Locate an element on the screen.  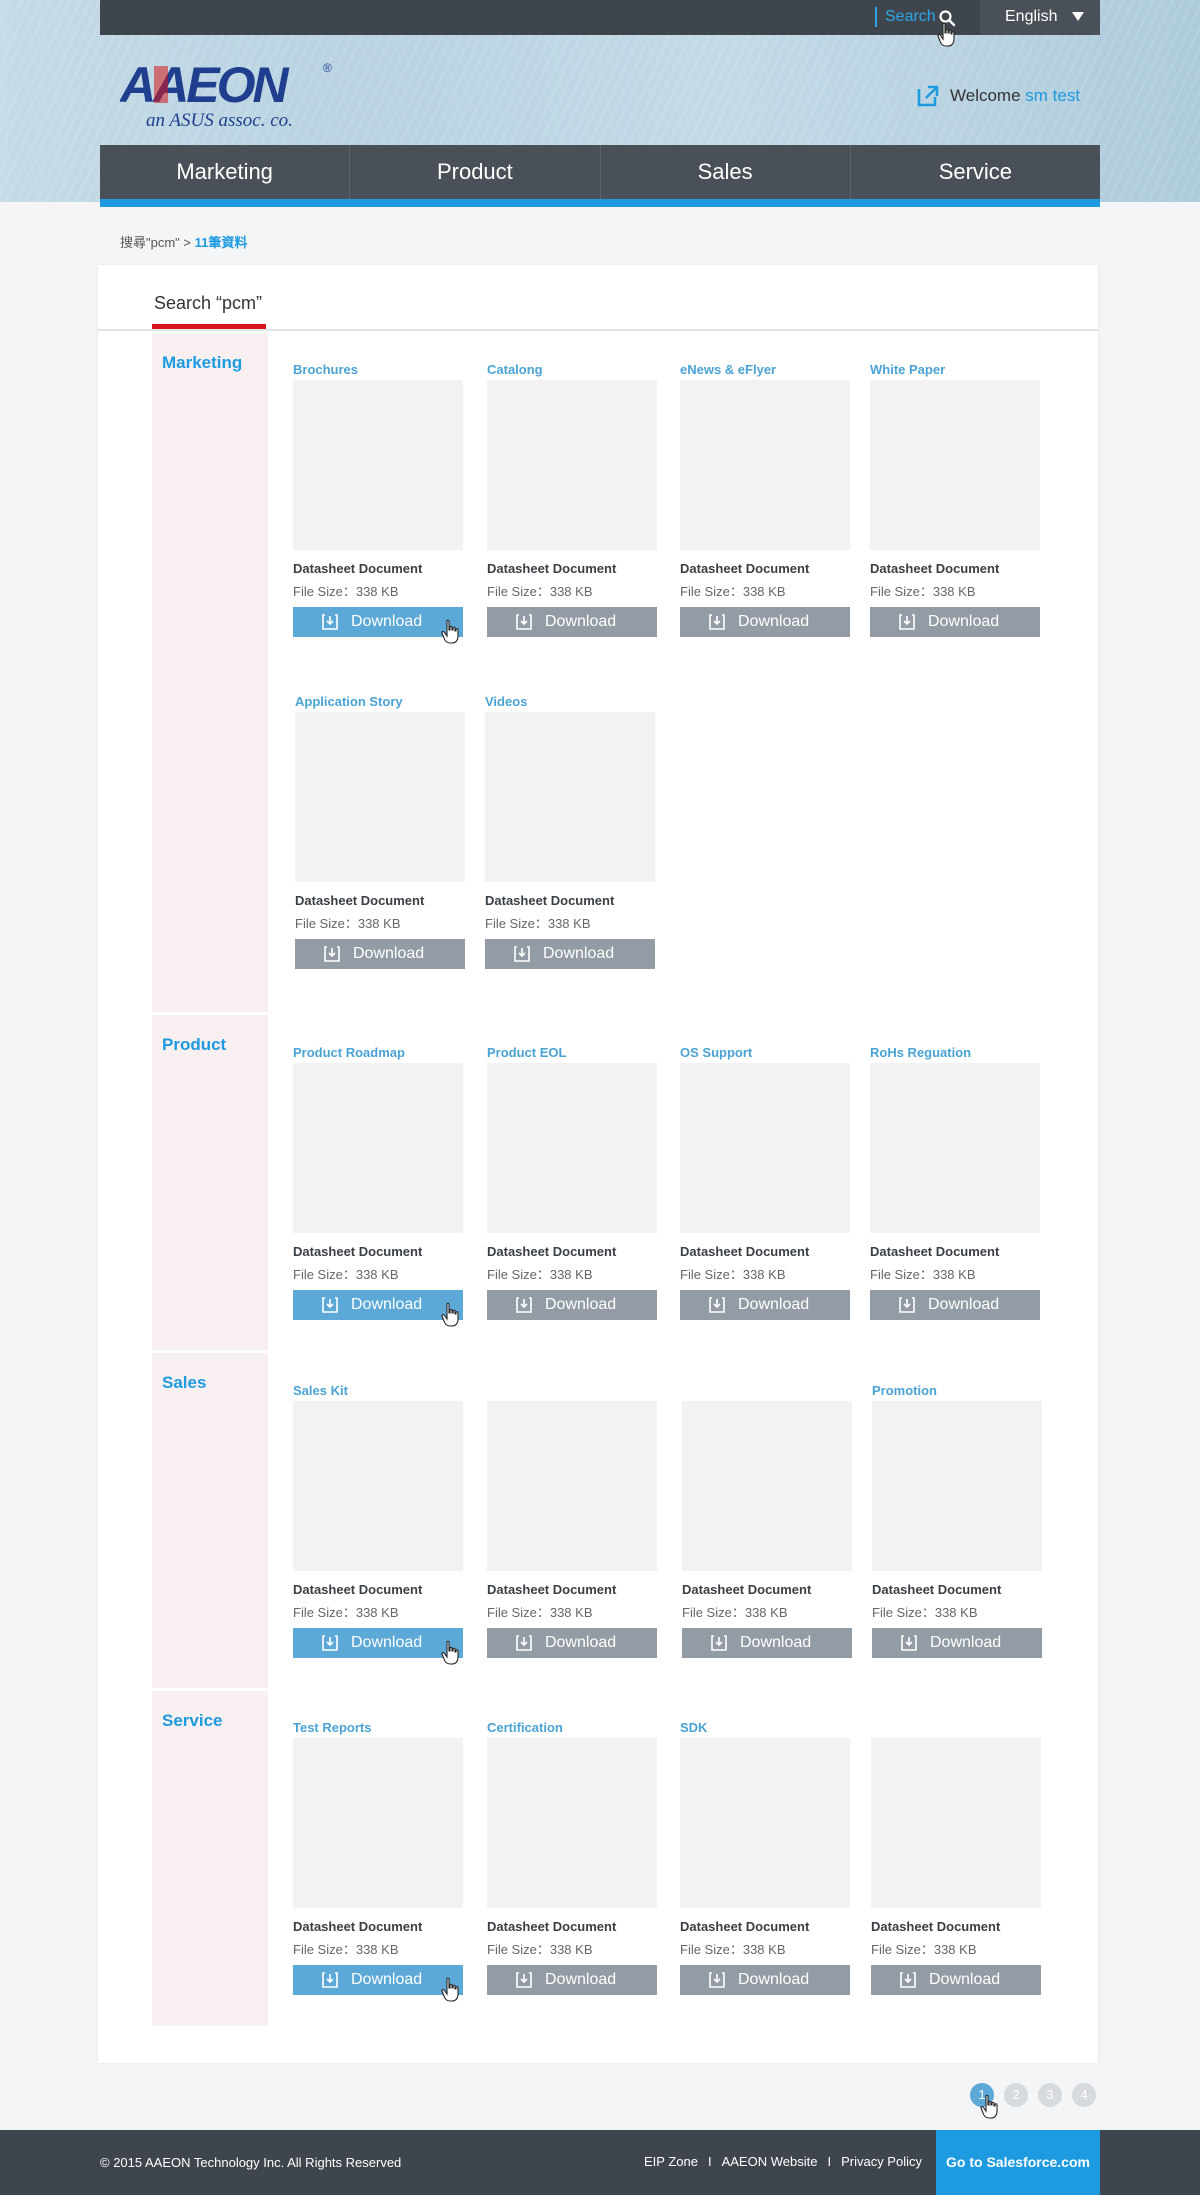
card-category: Application Story is located at coordinates (381, 703).